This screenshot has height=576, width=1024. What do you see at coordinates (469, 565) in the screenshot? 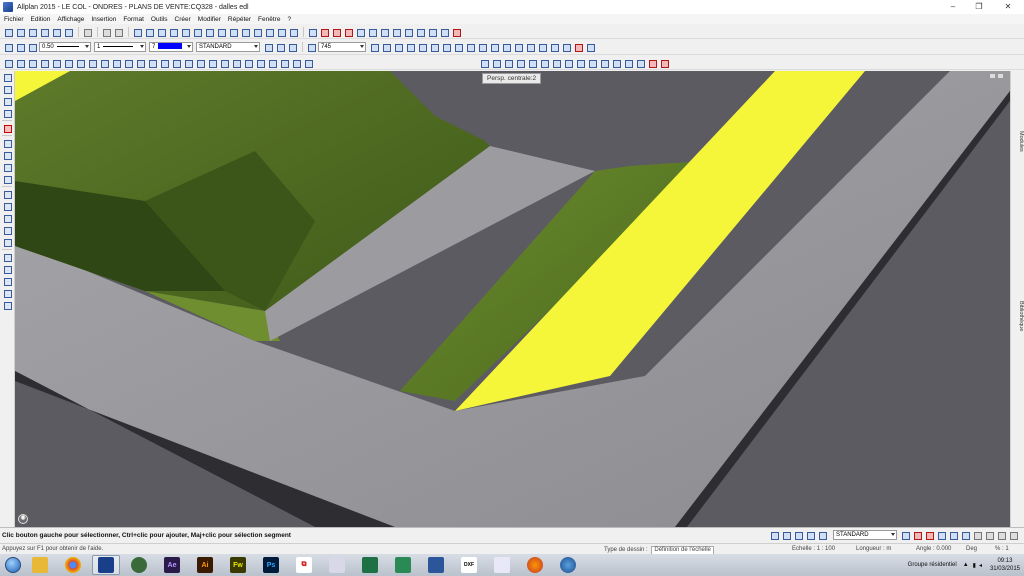
I see `dxf-taskbar-icon: DXF` at bounding box center [469, 565].